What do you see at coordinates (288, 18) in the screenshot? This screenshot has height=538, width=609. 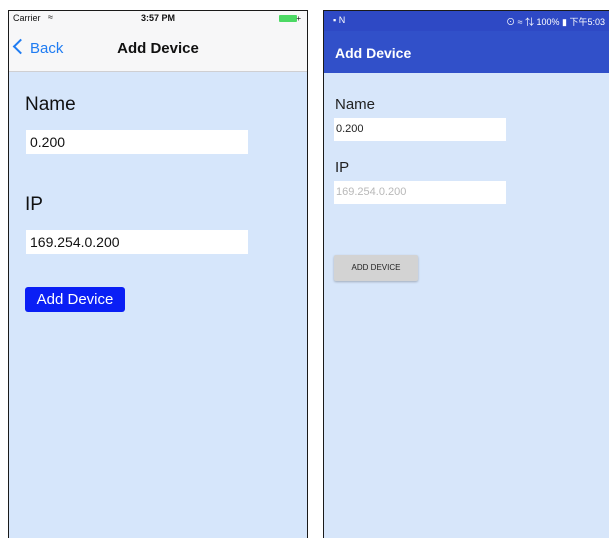 I see `battery-icon` at bounding box center [288, 18].